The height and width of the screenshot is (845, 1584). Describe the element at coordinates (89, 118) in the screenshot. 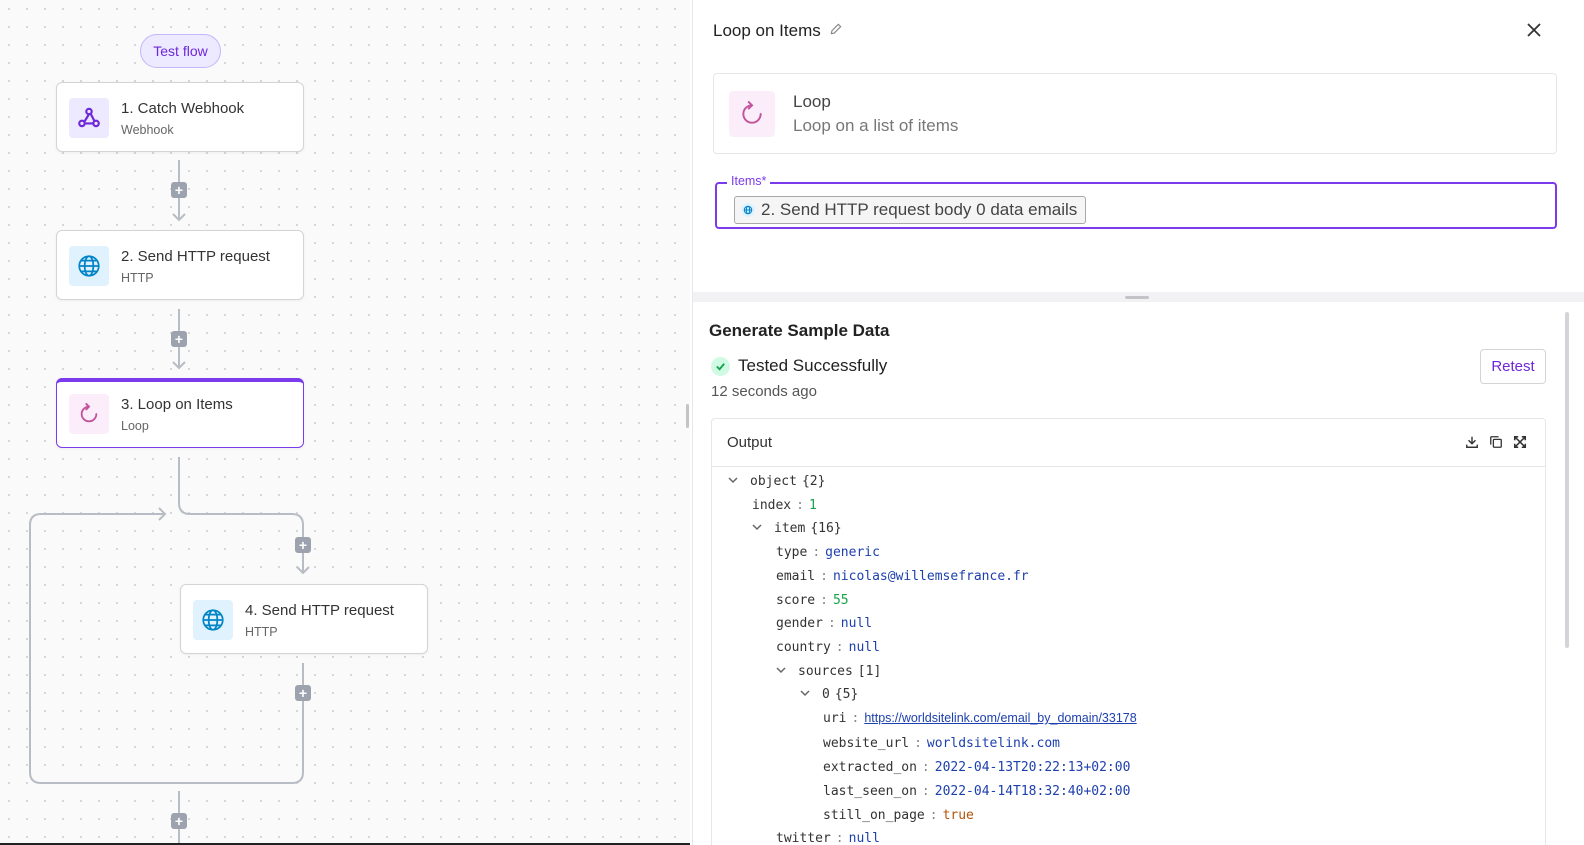

I see `webhook-icon` at that location.